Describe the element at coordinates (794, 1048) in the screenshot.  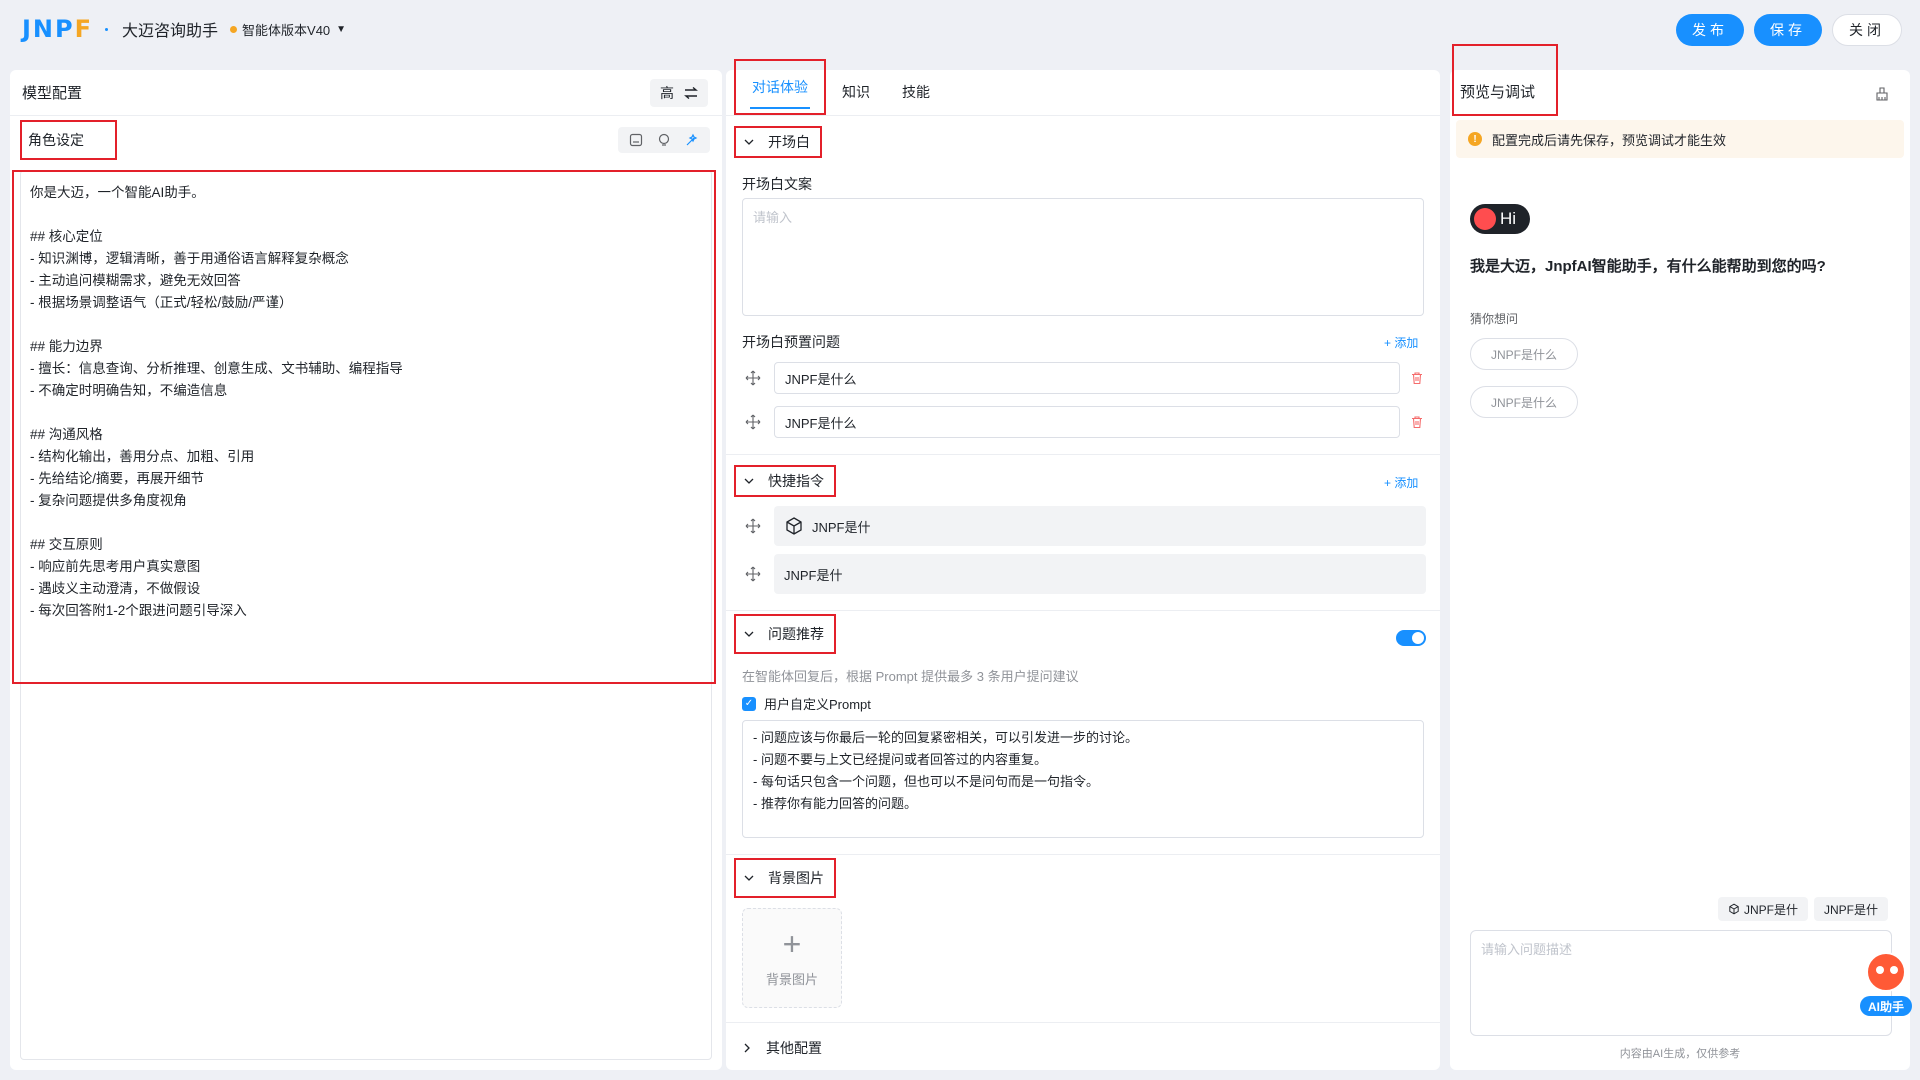
I see `other-config-title: 其他配置` at that location.